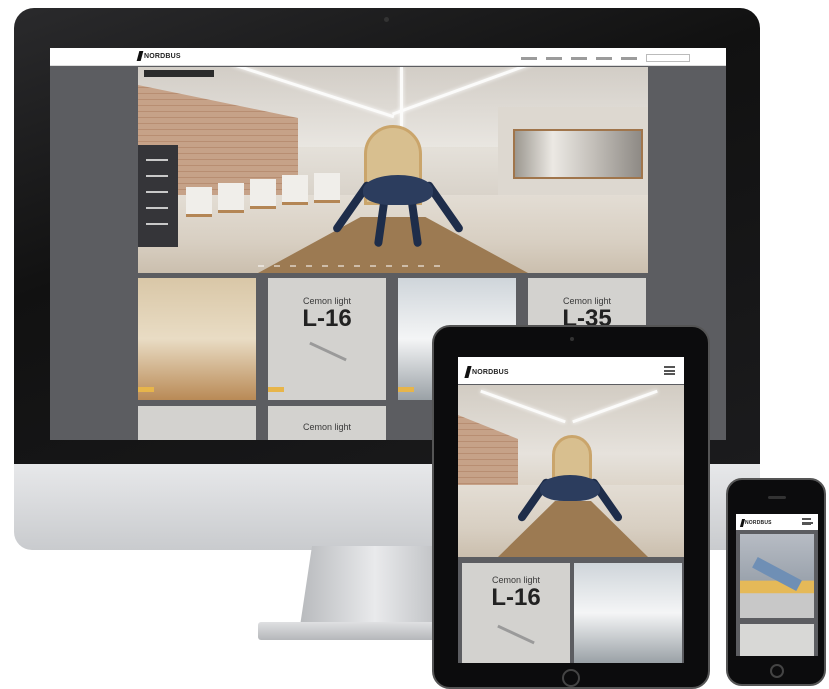 The height and width of the screenshot is (689, 829). I want to click on product-tile: Cemon light, so click(327, 423).